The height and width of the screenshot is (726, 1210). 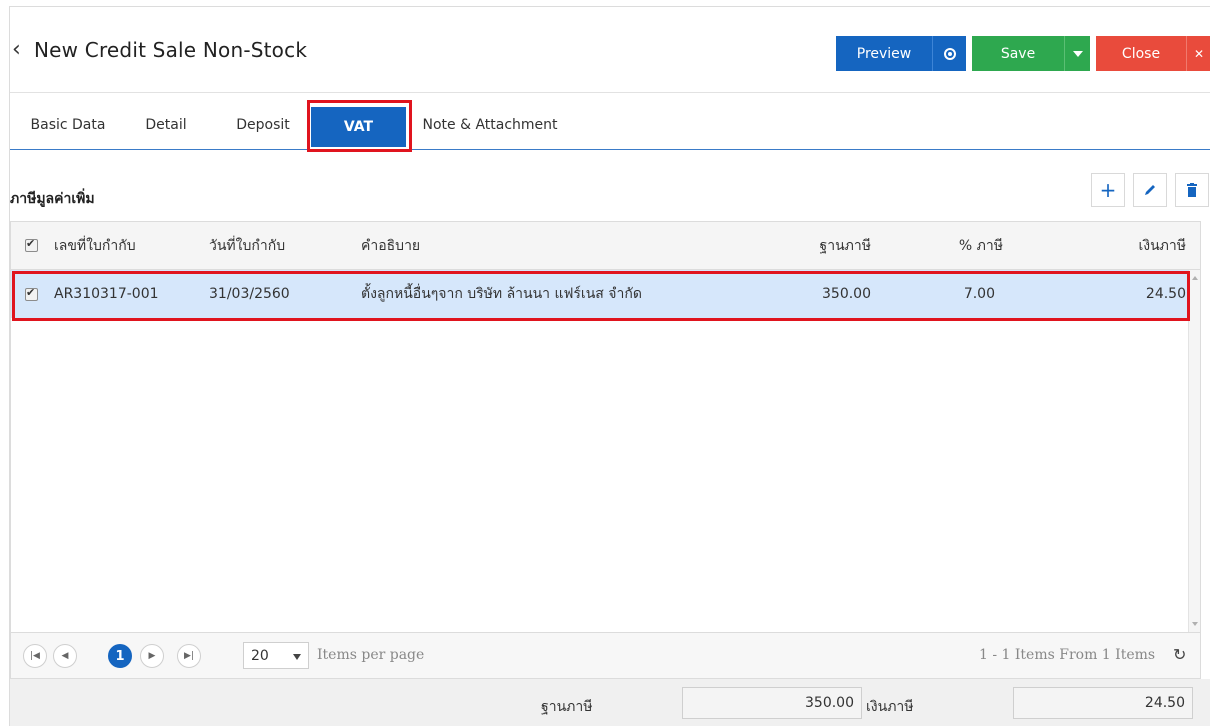 I want to click on next-page-icon: ▶, so click(x=152, y=656).